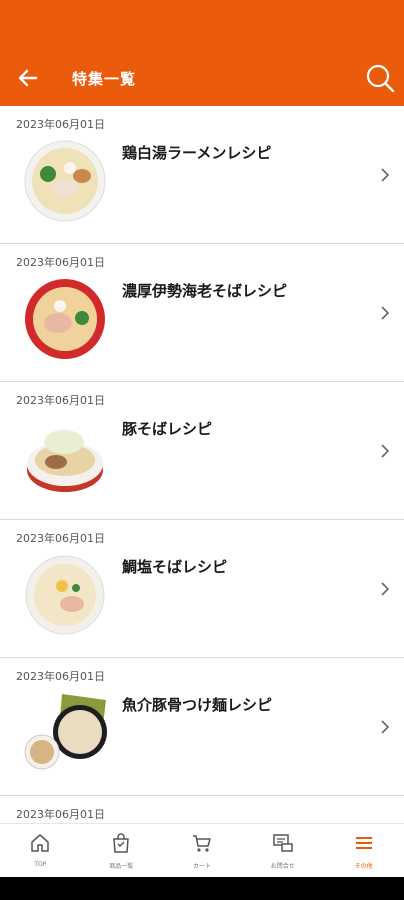 The height and width of the screenshot is (900, 404). I want to click on tab-other: その他, so click(363, 850).